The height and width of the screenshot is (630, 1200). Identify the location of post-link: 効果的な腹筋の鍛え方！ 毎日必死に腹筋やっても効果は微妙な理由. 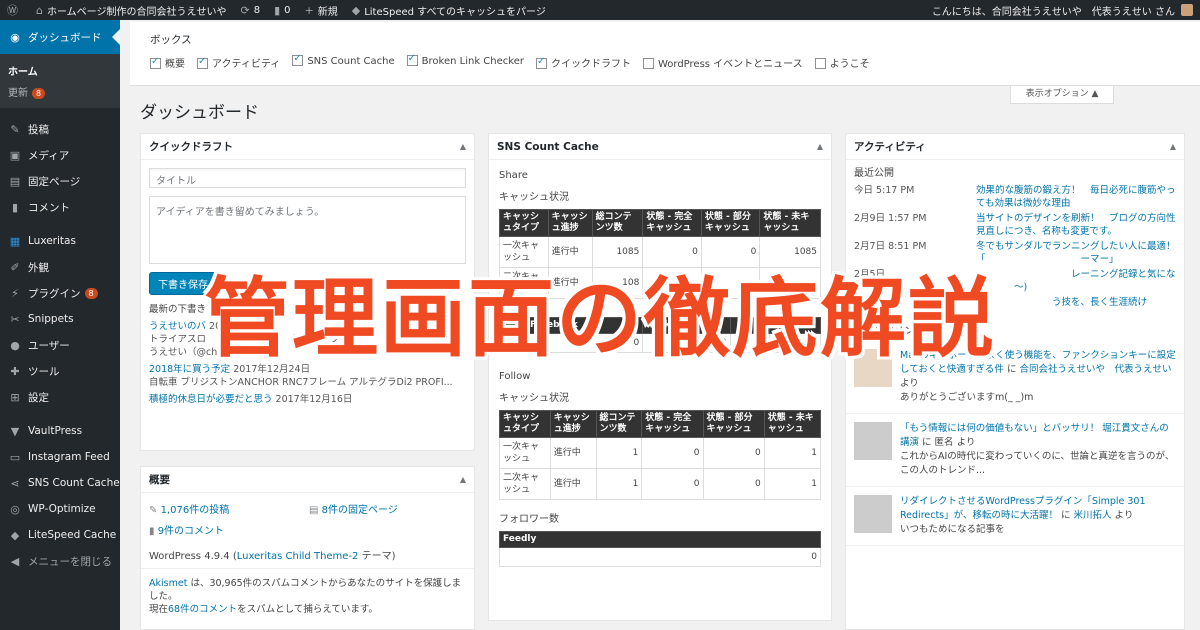
(1076, 197).